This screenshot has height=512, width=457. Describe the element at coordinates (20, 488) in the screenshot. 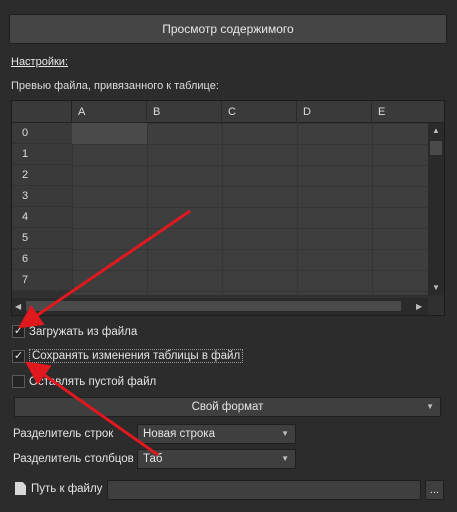

I see `file-icon` at that location.